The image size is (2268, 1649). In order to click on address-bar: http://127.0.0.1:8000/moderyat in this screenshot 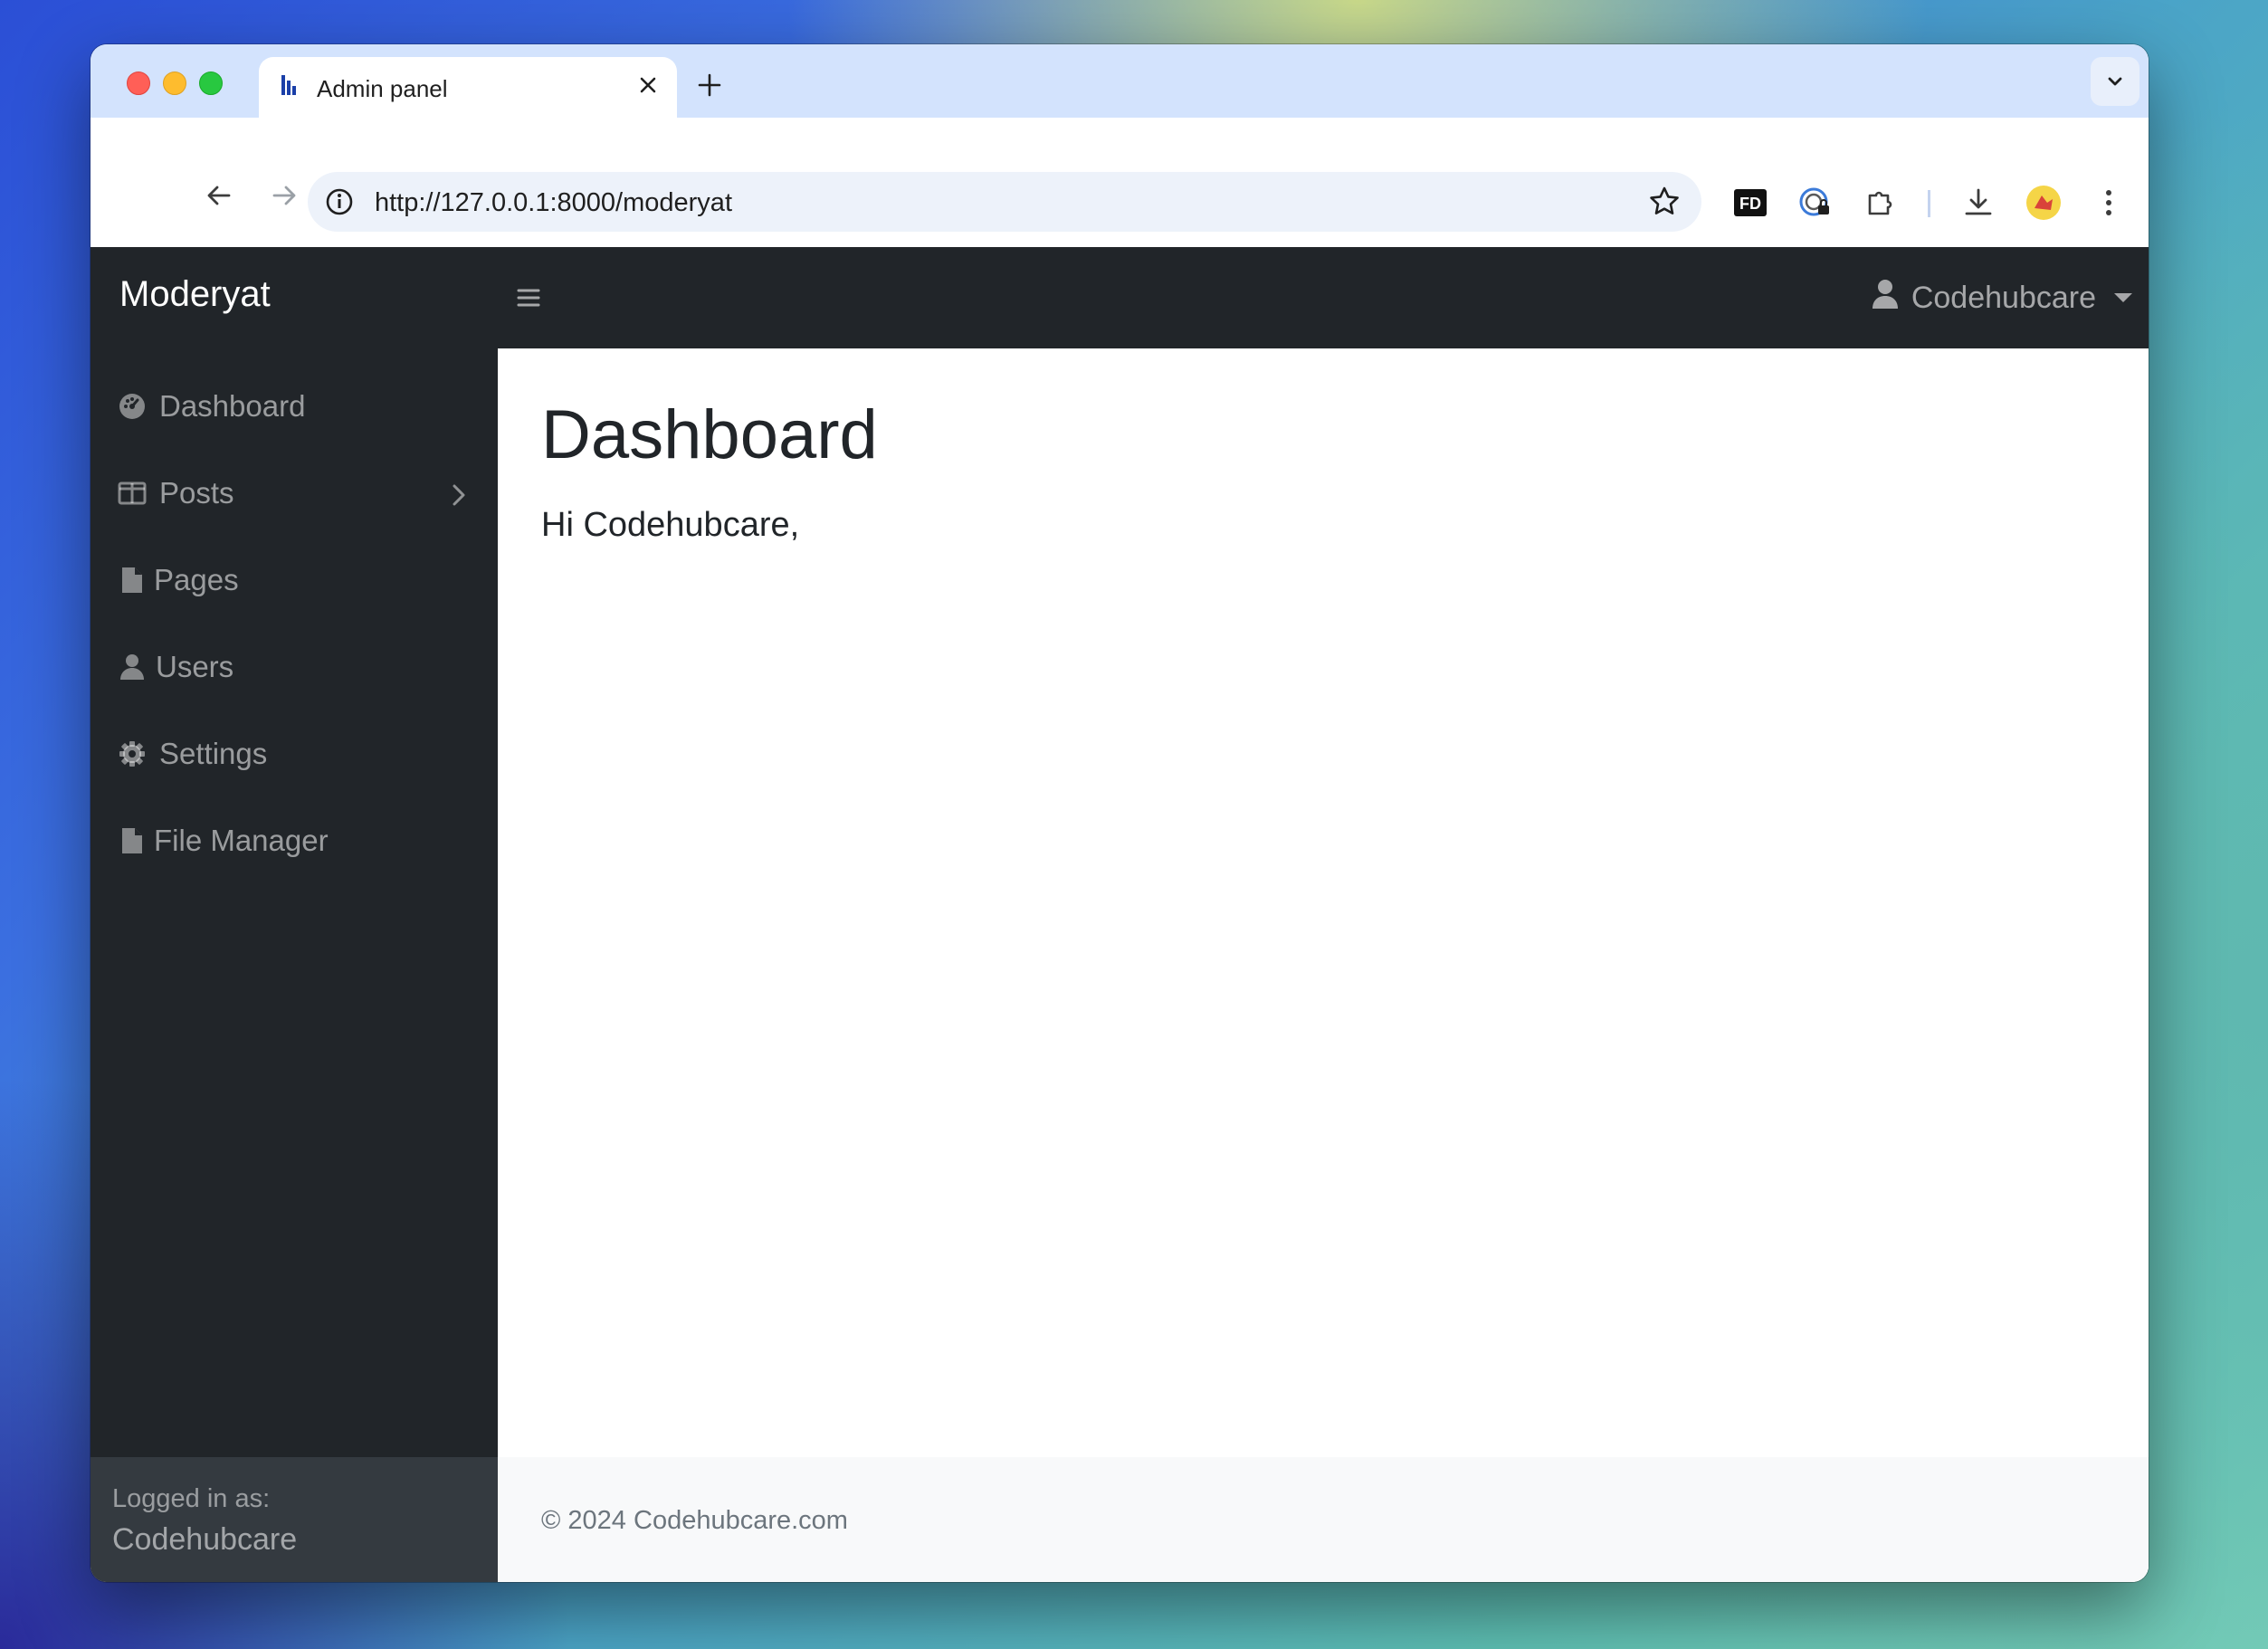, I will do `click(1005, 202)`.